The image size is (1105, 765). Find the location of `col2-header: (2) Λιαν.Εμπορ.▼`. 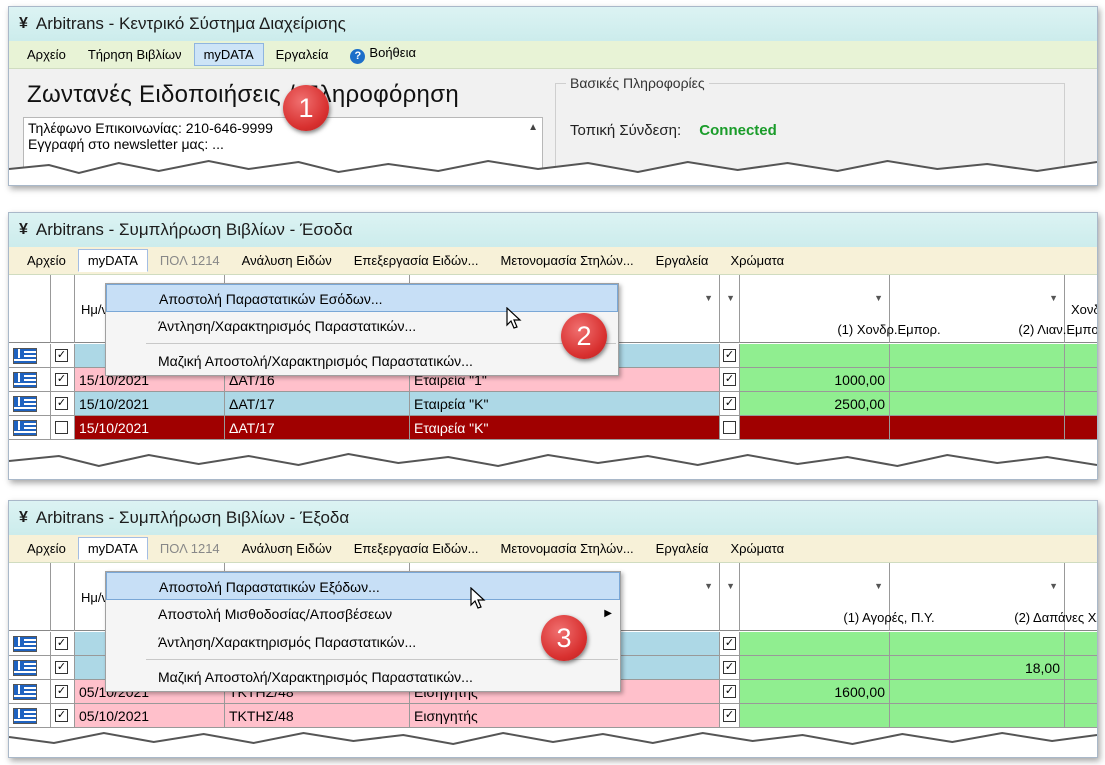

col2-header: (2) Λιαν.Εμπορ.▼ is located at coordinates (993, 309).